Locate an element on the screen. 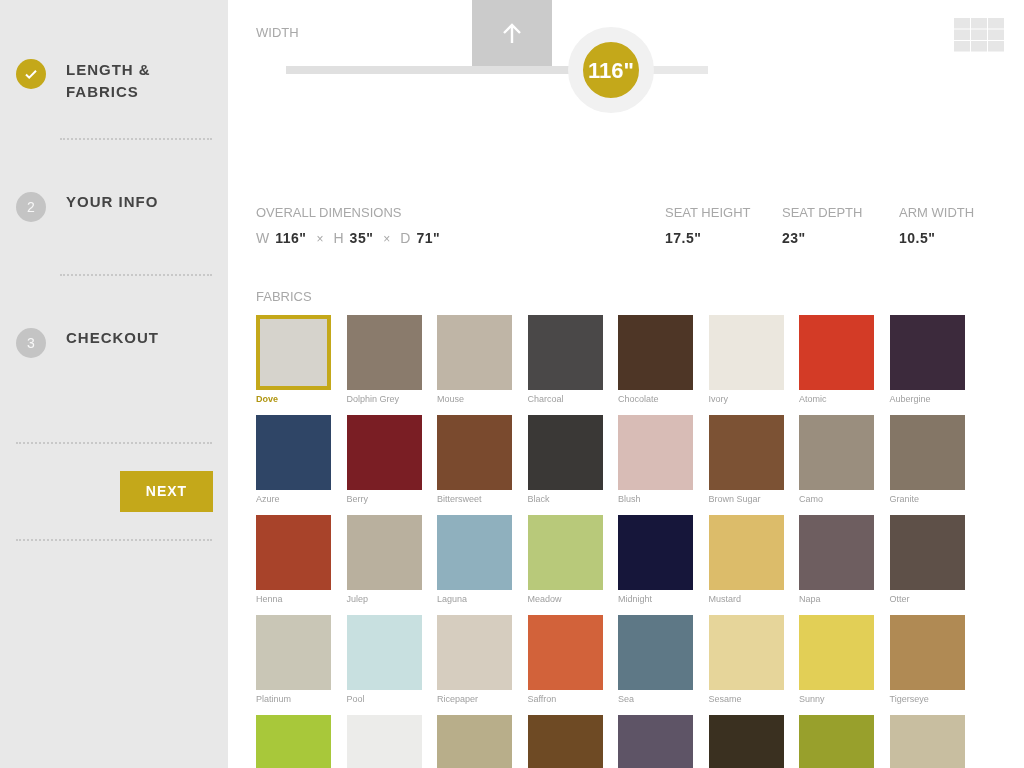 This screenshot has width=1024, height=768. fabric-name: Mouse is located at coordinates (451, 399).